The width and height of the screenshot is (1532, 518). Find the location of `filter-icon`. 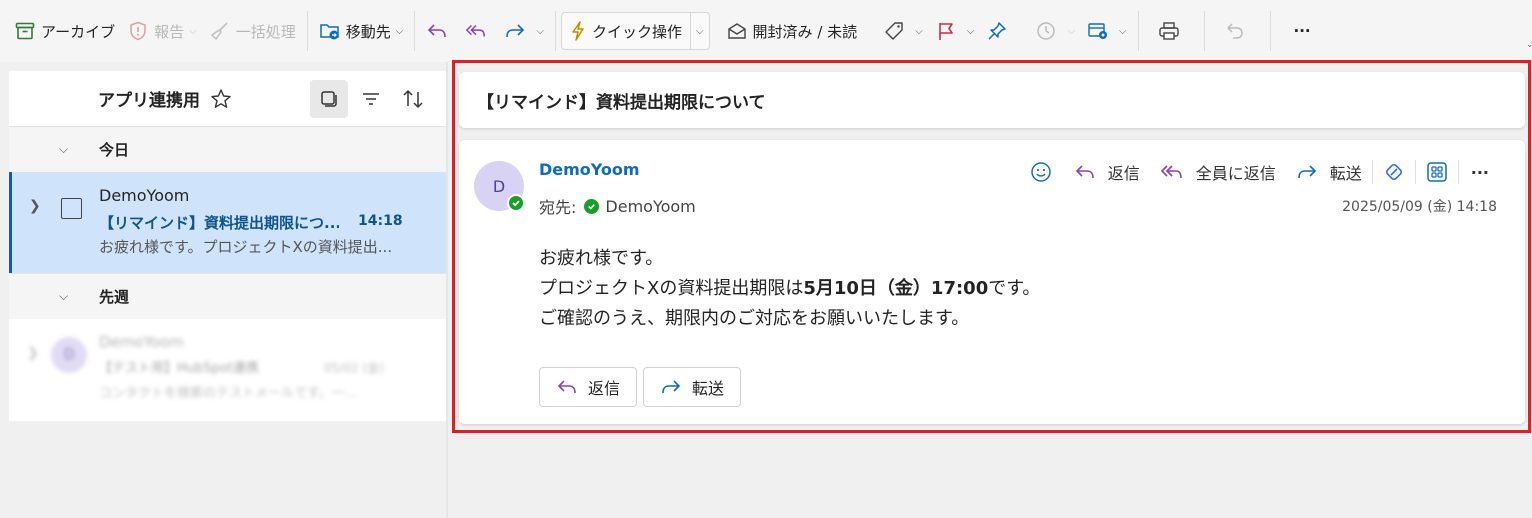

filter-icon is located at coordinates (371, 99).